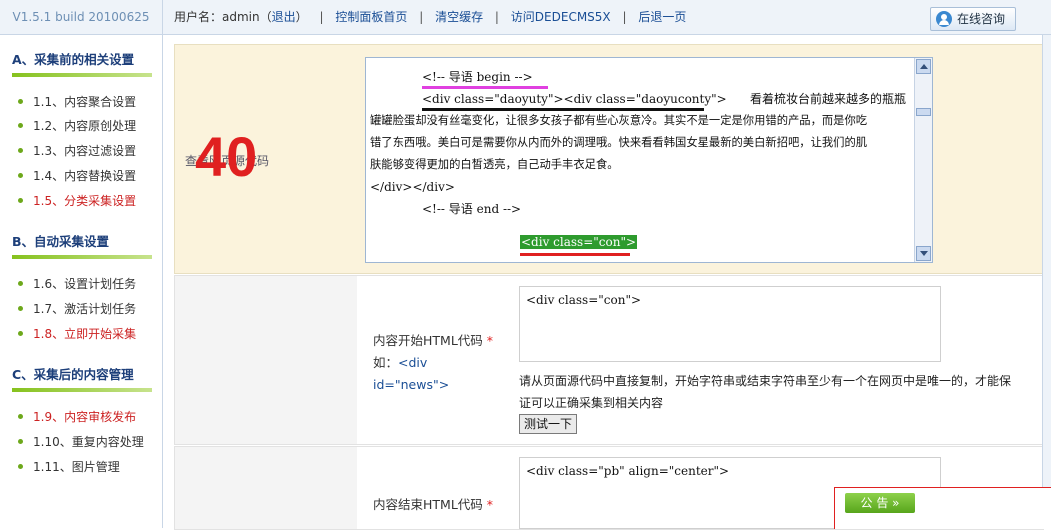  Describe the element at coordinates (77, 200) in the screenshot. I see `sidebar-item: 1.5、分类采集设置` at that location.